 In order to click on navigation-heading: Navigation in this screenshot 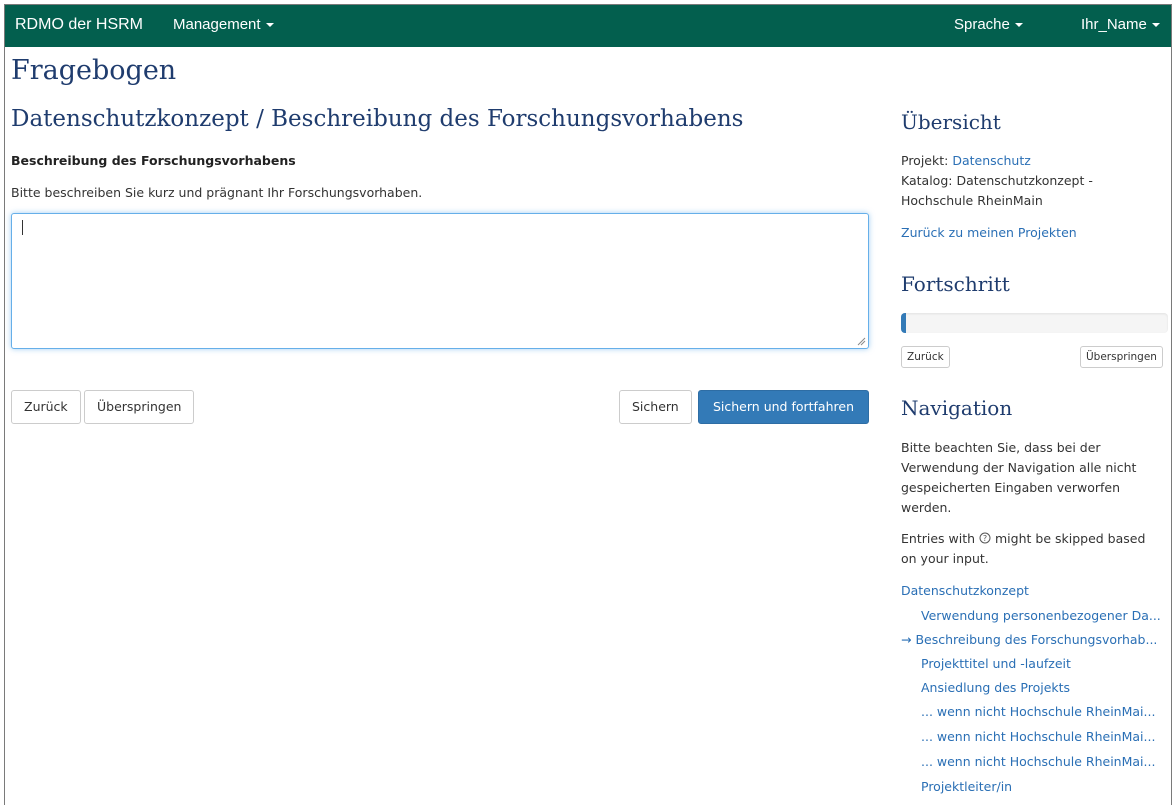, I will do `click(957, 408)`.